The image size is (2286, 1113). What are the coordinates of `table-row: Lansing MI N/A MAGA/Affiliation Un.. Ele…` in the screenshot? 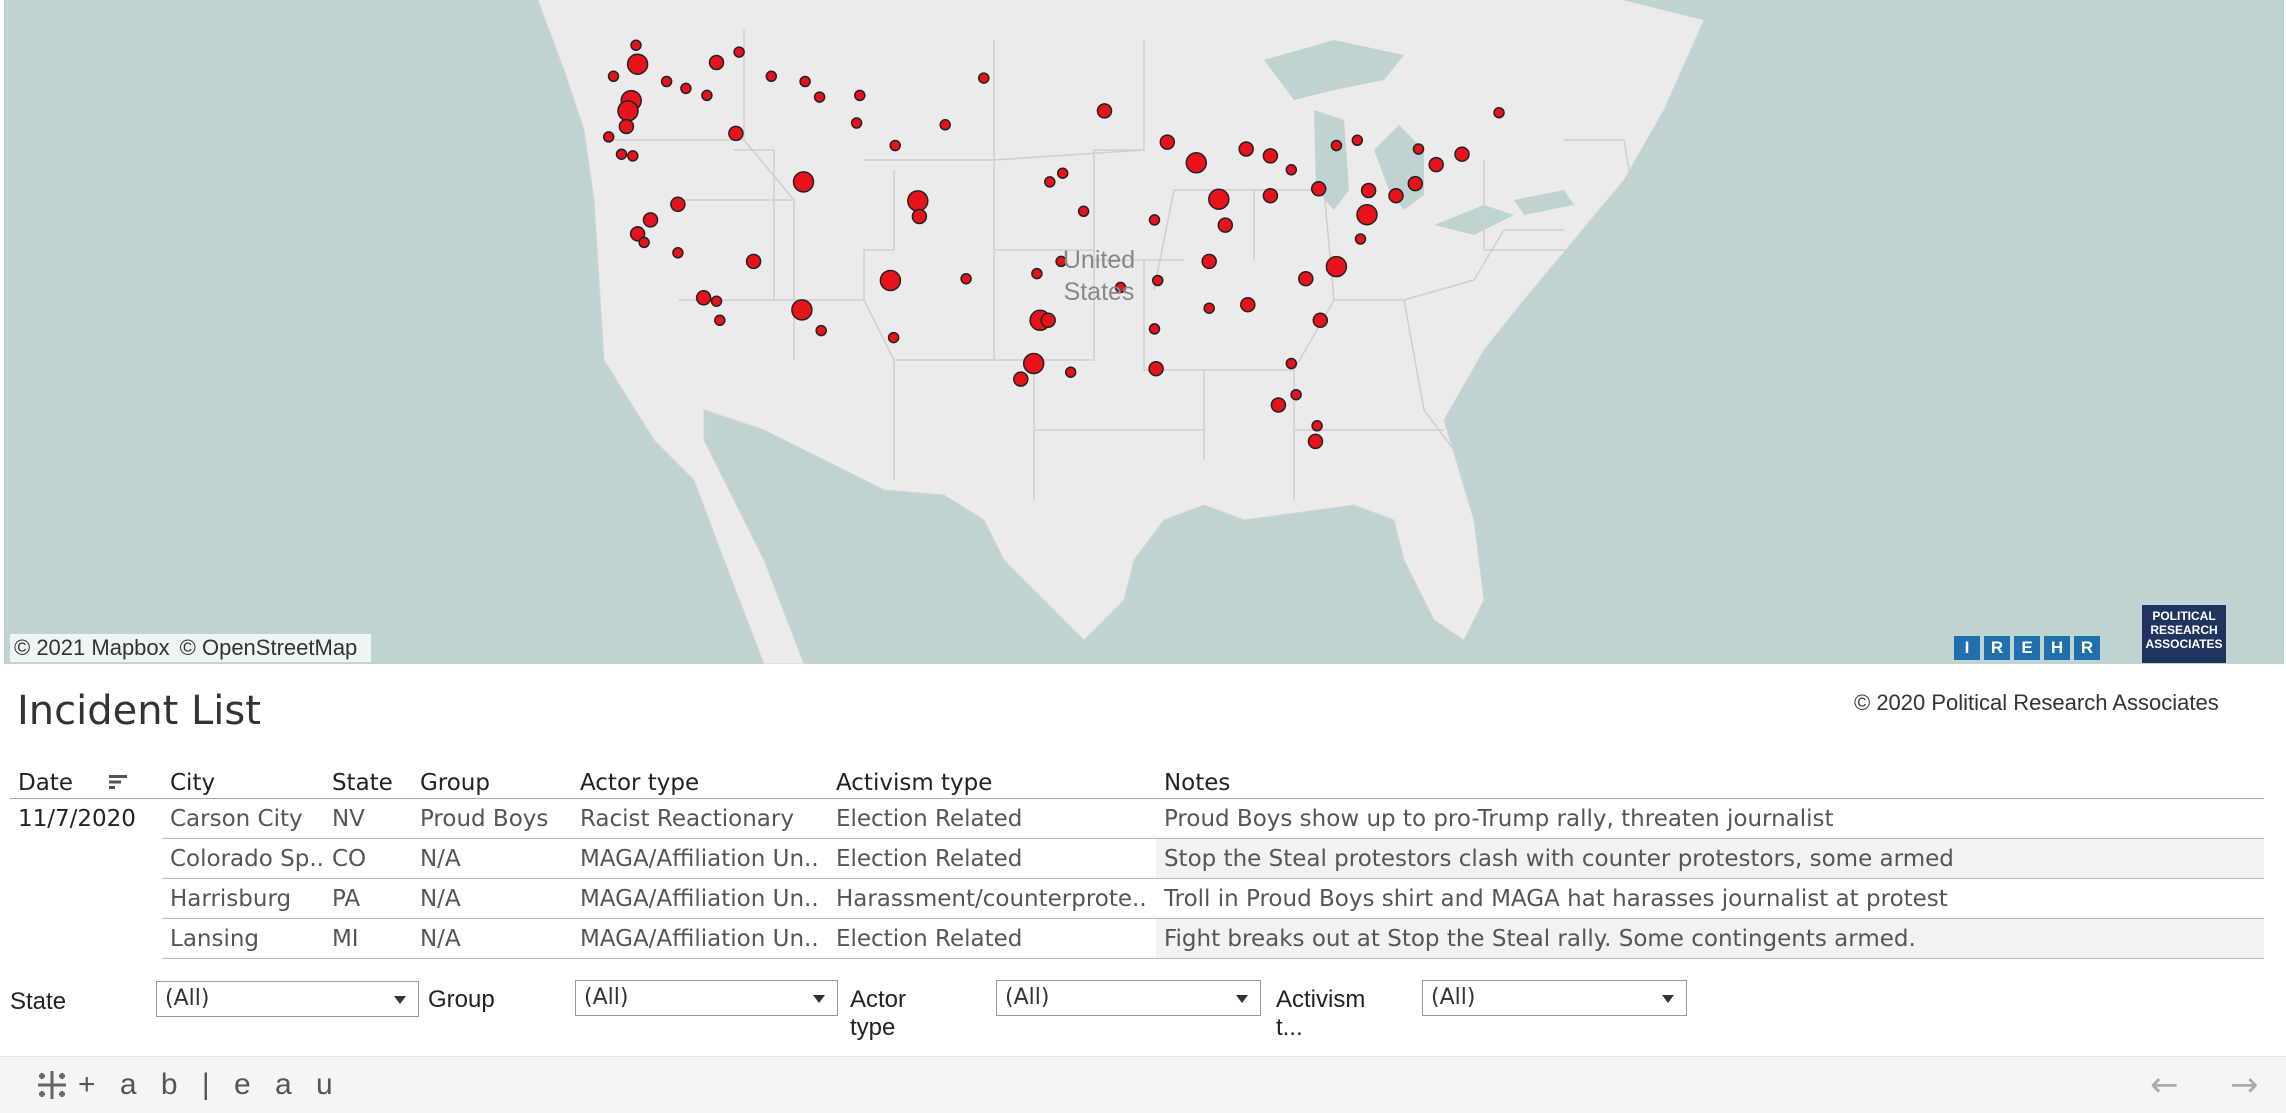 It's located at (1137, 938).